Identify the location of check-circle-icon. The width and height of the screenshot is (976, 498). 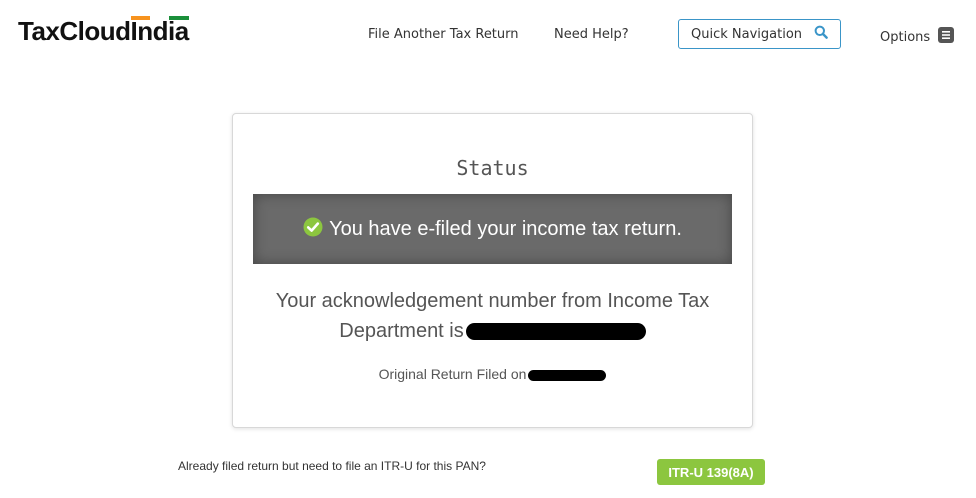
(313, 229).